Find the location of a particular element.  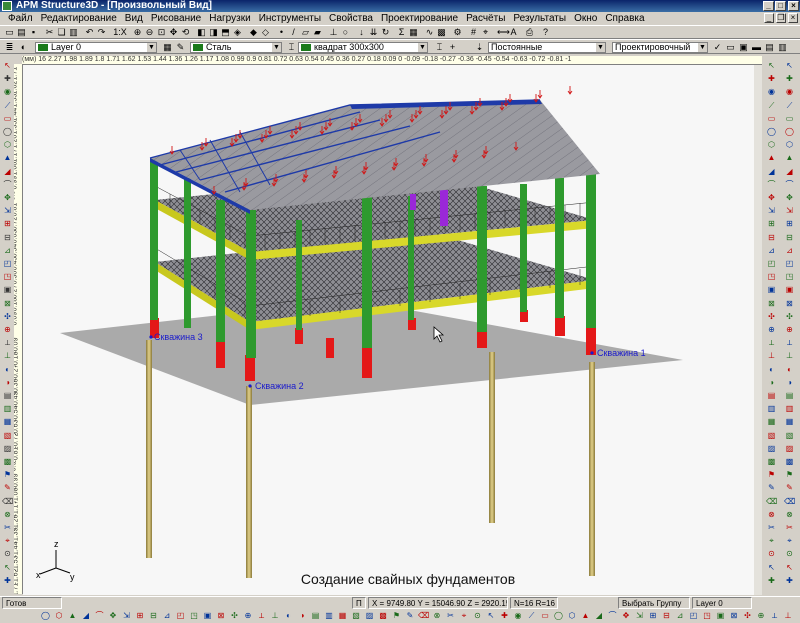

node-snap-icon: ◉ is located at coordinates (789, 91).